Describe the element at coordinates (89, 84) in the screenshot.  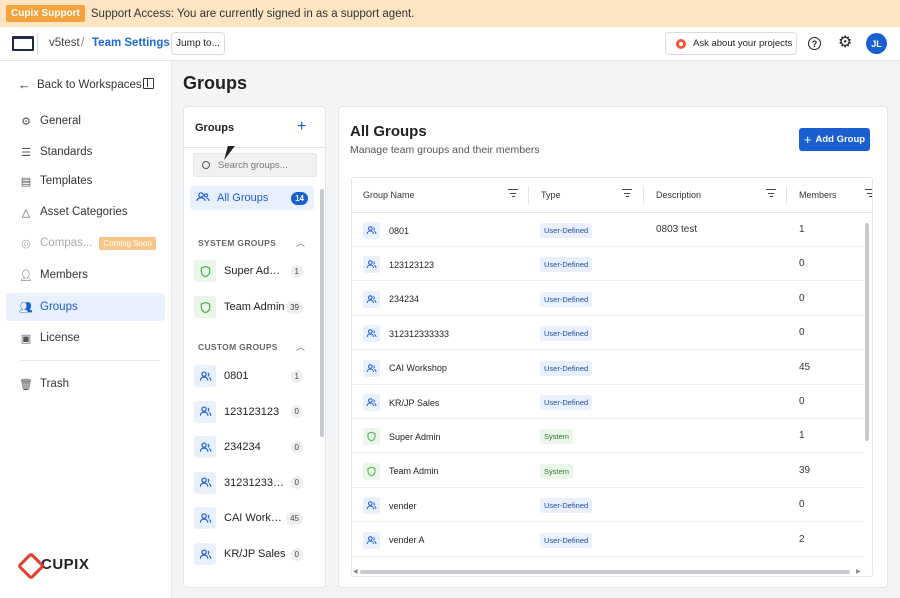
I see `back-label: Back to Workspaces` at that location.